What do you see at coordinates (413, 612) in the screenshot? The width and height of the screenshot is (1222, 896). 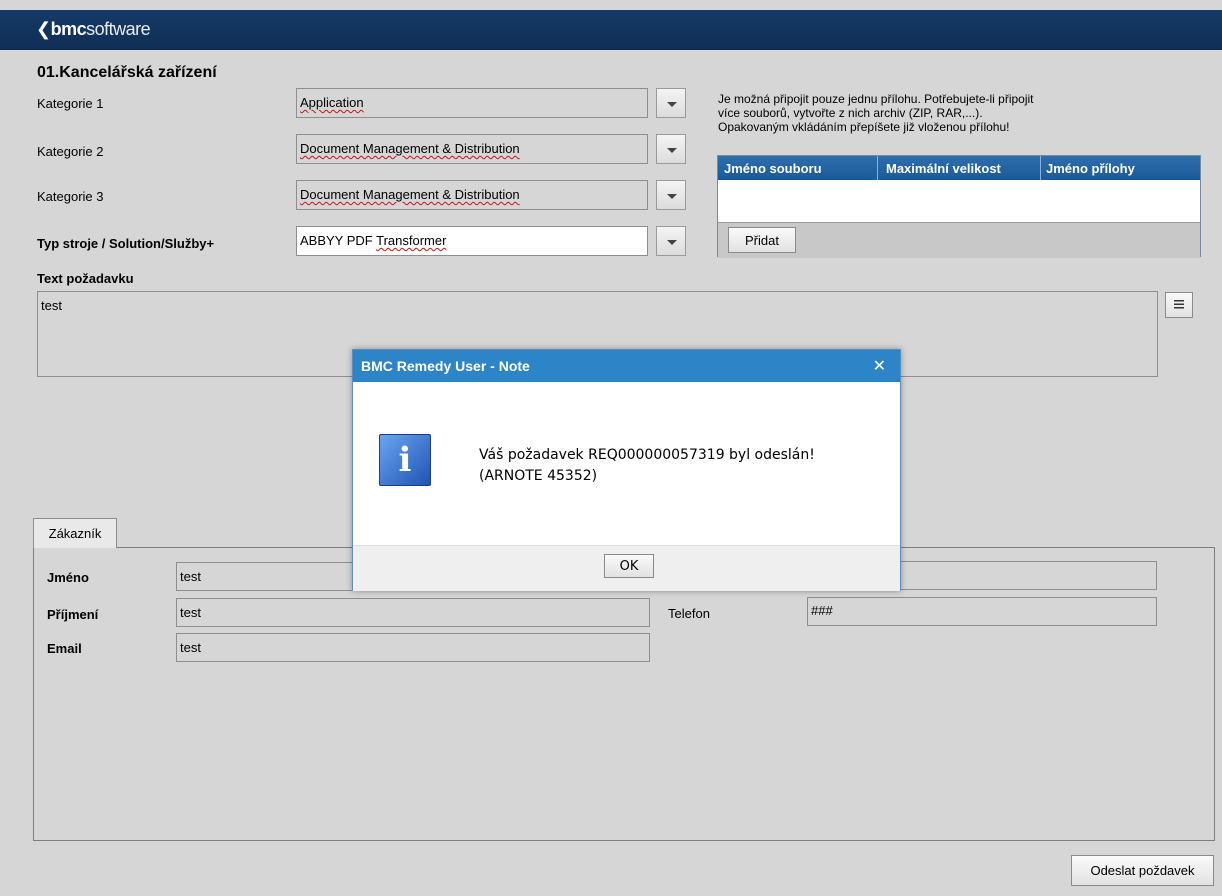 I see `last-name-field: test` at bounding box center [413, 612].